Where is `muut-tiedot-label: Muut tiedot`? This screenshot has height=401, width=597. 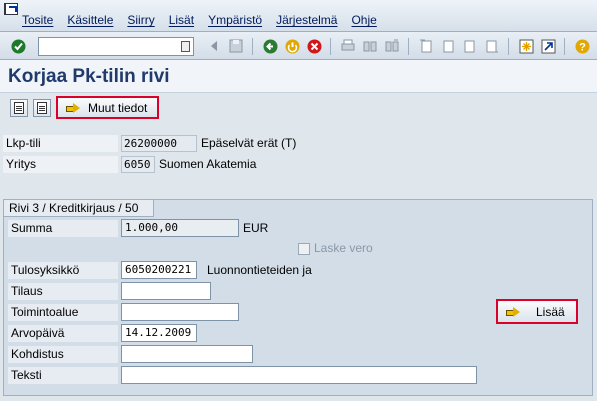 muut-tiedot-label: Muut tiedot is located at coordinates (118, 107).